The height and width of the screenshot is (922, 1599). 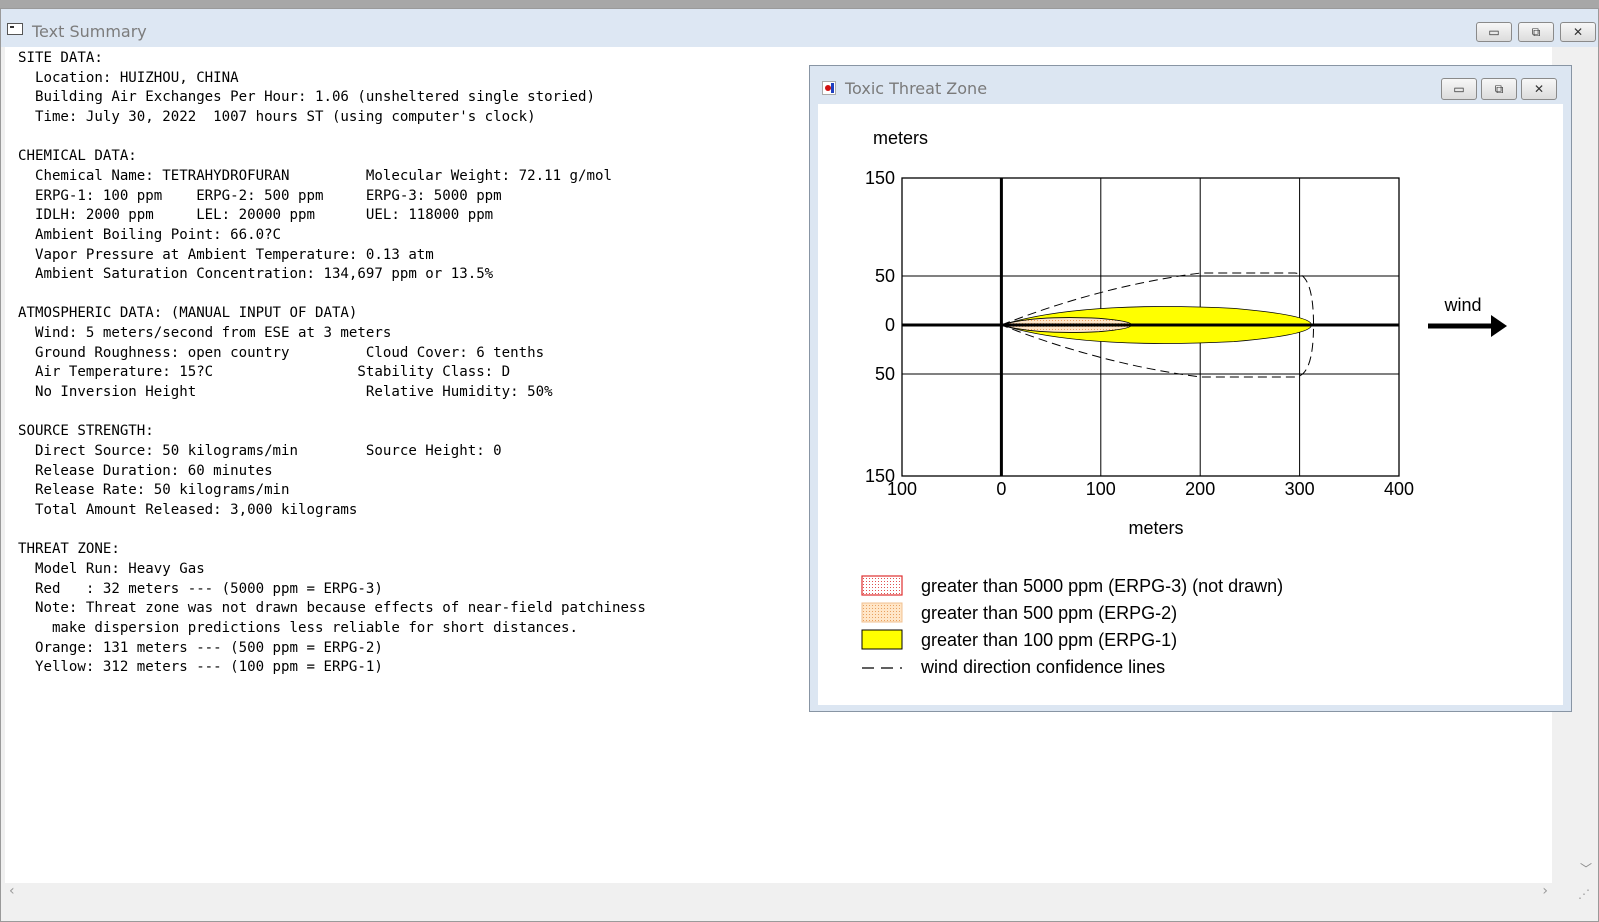 I want to click on legend-label: greater than 100 ppm (ERPG-1), so click(x=1049, y=640).